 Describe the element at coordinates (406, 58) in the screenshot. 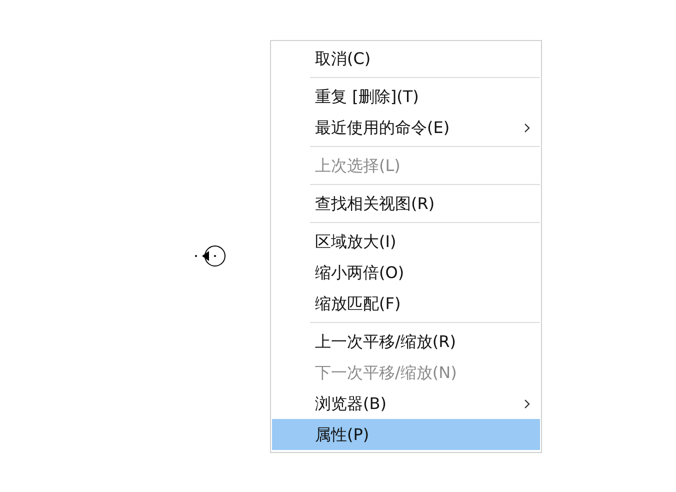

I see `menu-item: 取消(C)` at that location.